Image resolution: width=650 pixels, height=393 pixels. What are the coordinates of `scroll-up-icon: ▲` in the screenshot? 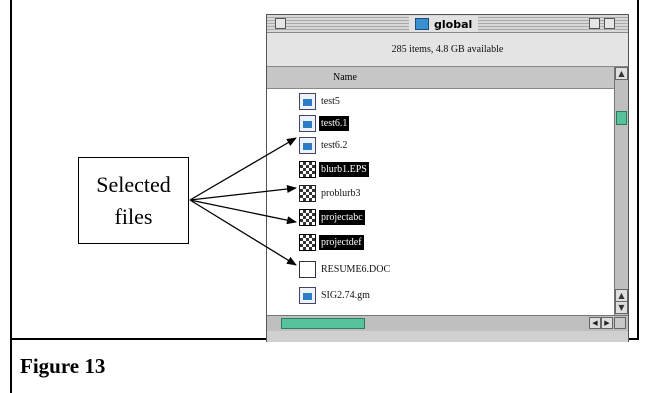 It's located at (621, 73).